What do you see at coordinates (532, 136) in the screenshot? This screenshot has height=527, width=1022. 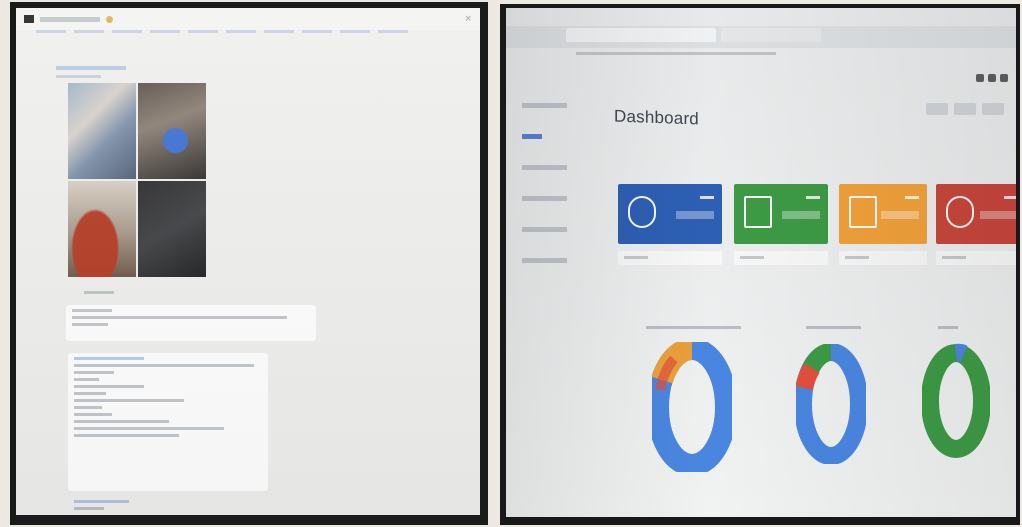 I see `sidebar-item-active` at bounding box center [532, 136].